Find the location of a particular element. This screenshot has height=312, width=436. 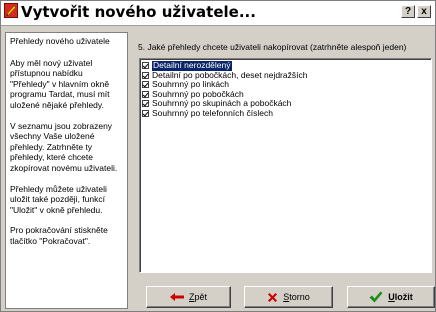

app-icon is located at coordinates (11, 10).